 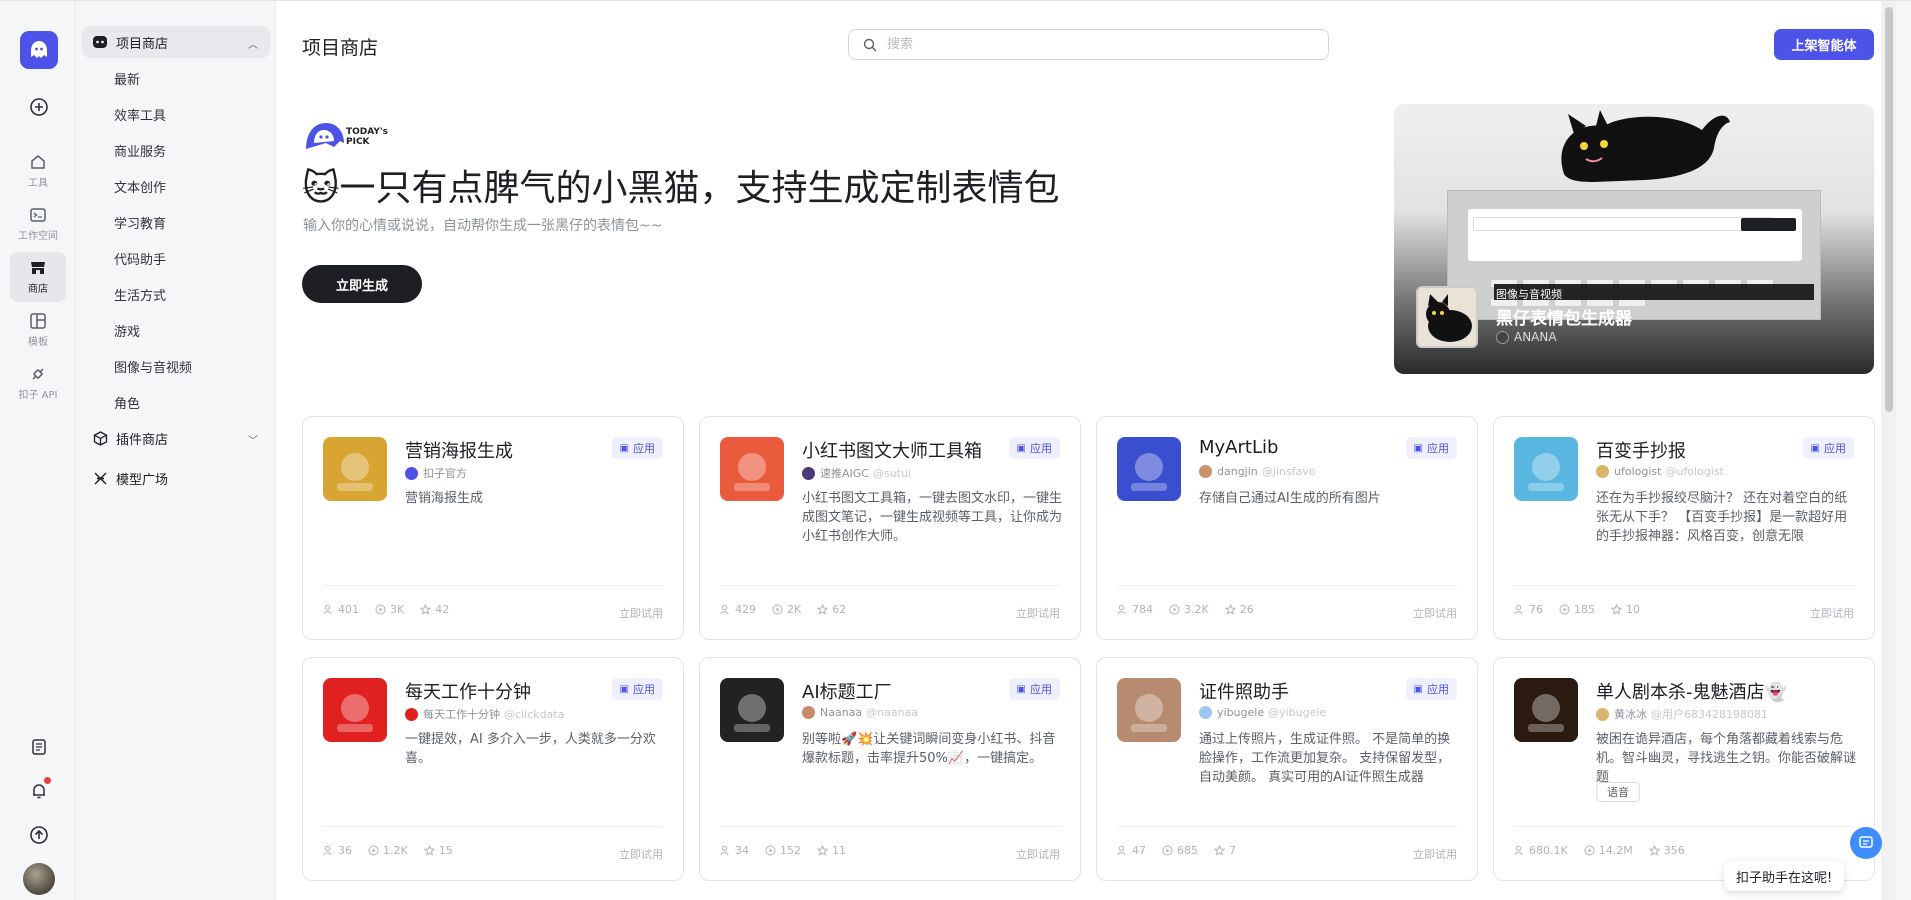 What do you see at coordinates (39, 835) in the screenshot?
I see `upgrade-icon` at bounding box center [39, 835].